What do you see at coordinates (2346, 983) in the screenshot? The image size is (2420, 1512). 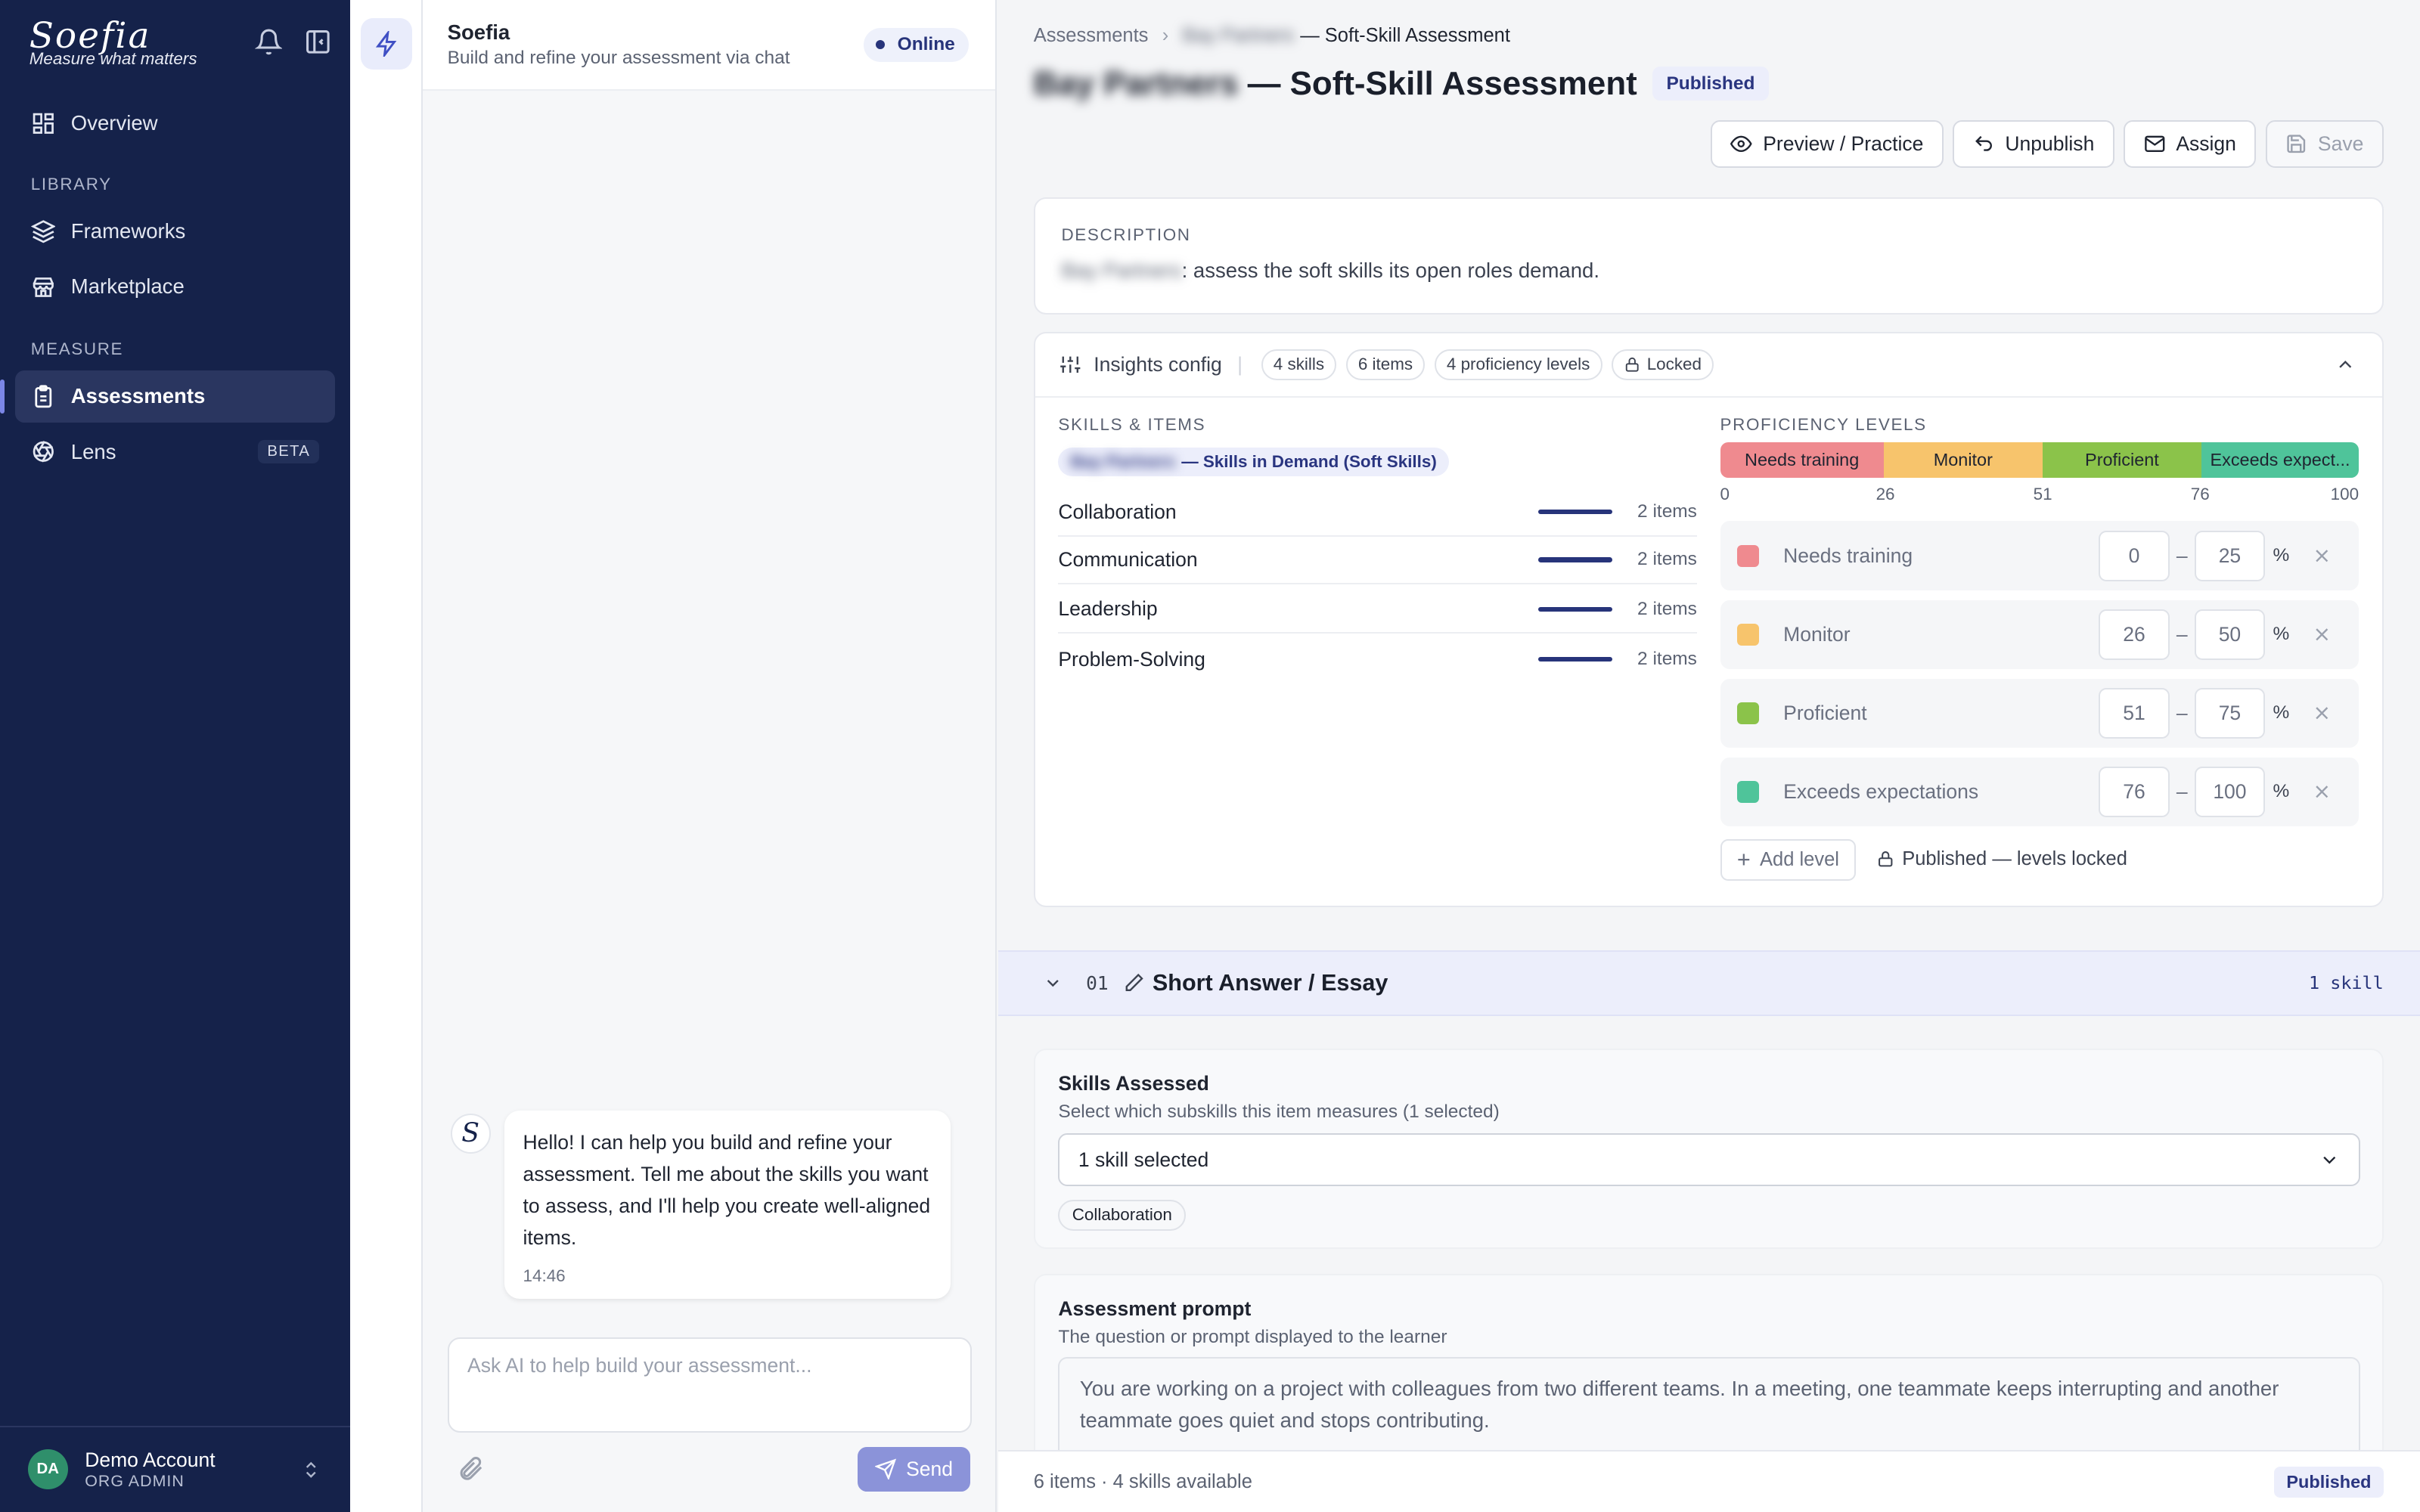 I see `item-skill-count: 1 skill` at bounding box center [2346, 983].